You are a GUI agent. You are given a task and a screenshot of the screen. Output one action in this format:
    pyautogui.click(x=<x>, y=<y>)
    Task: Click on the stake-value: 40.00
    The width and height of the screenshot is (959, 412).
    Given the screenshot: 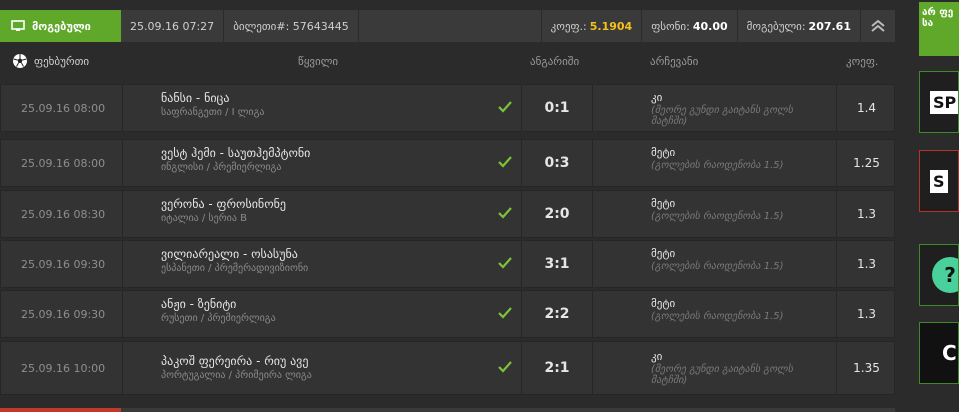 What is the action you would take?
    pyautogui.click(x=710, y=26)
    